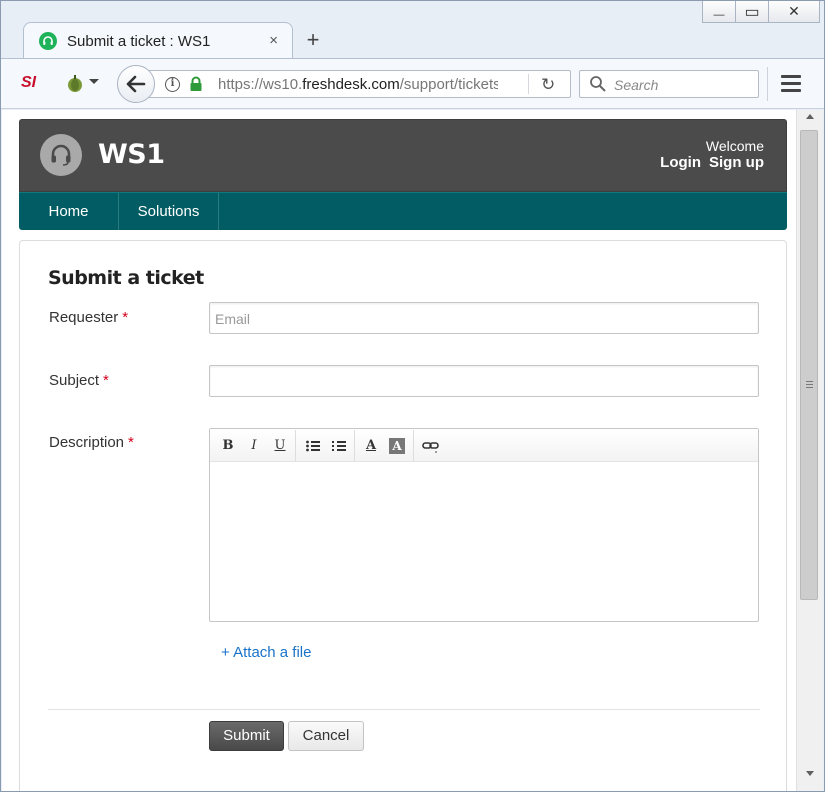 The width and height of the screenshot is (825, 792). Describe the element at coordinates (809, 385) in the screenshot. I see `scroll-grip-icon` at that location.